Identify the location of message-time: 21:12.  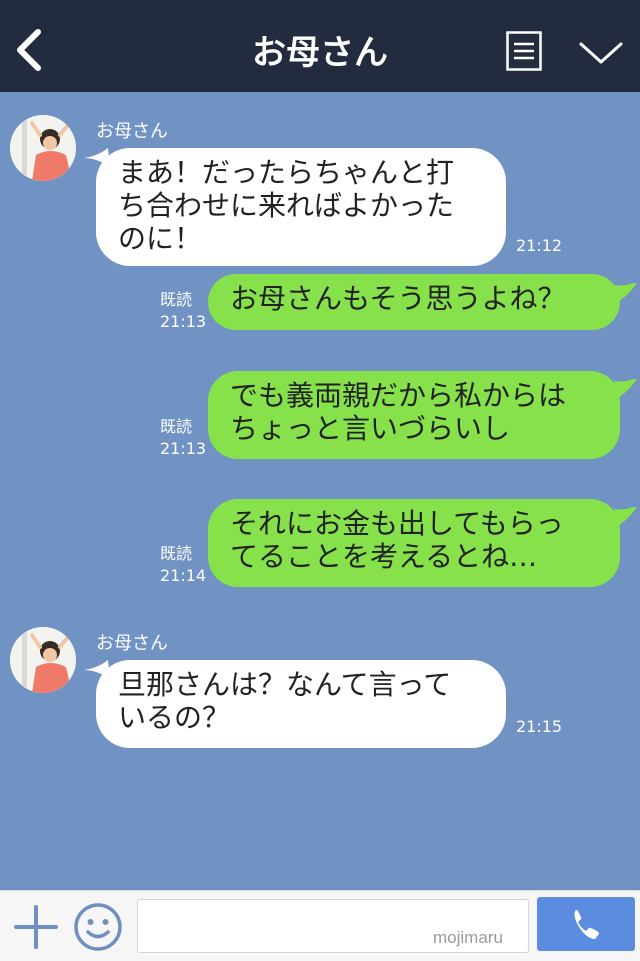
(539, 245).